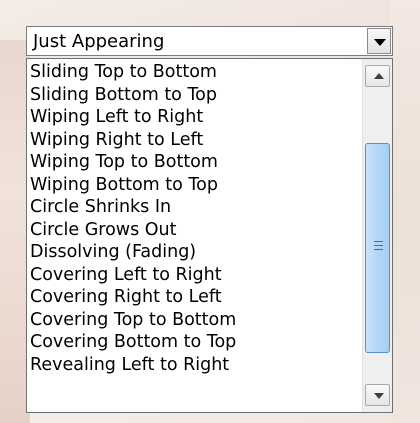 The image size is (420, 423). I want to click on scroll-up-button, so click(377, 76).